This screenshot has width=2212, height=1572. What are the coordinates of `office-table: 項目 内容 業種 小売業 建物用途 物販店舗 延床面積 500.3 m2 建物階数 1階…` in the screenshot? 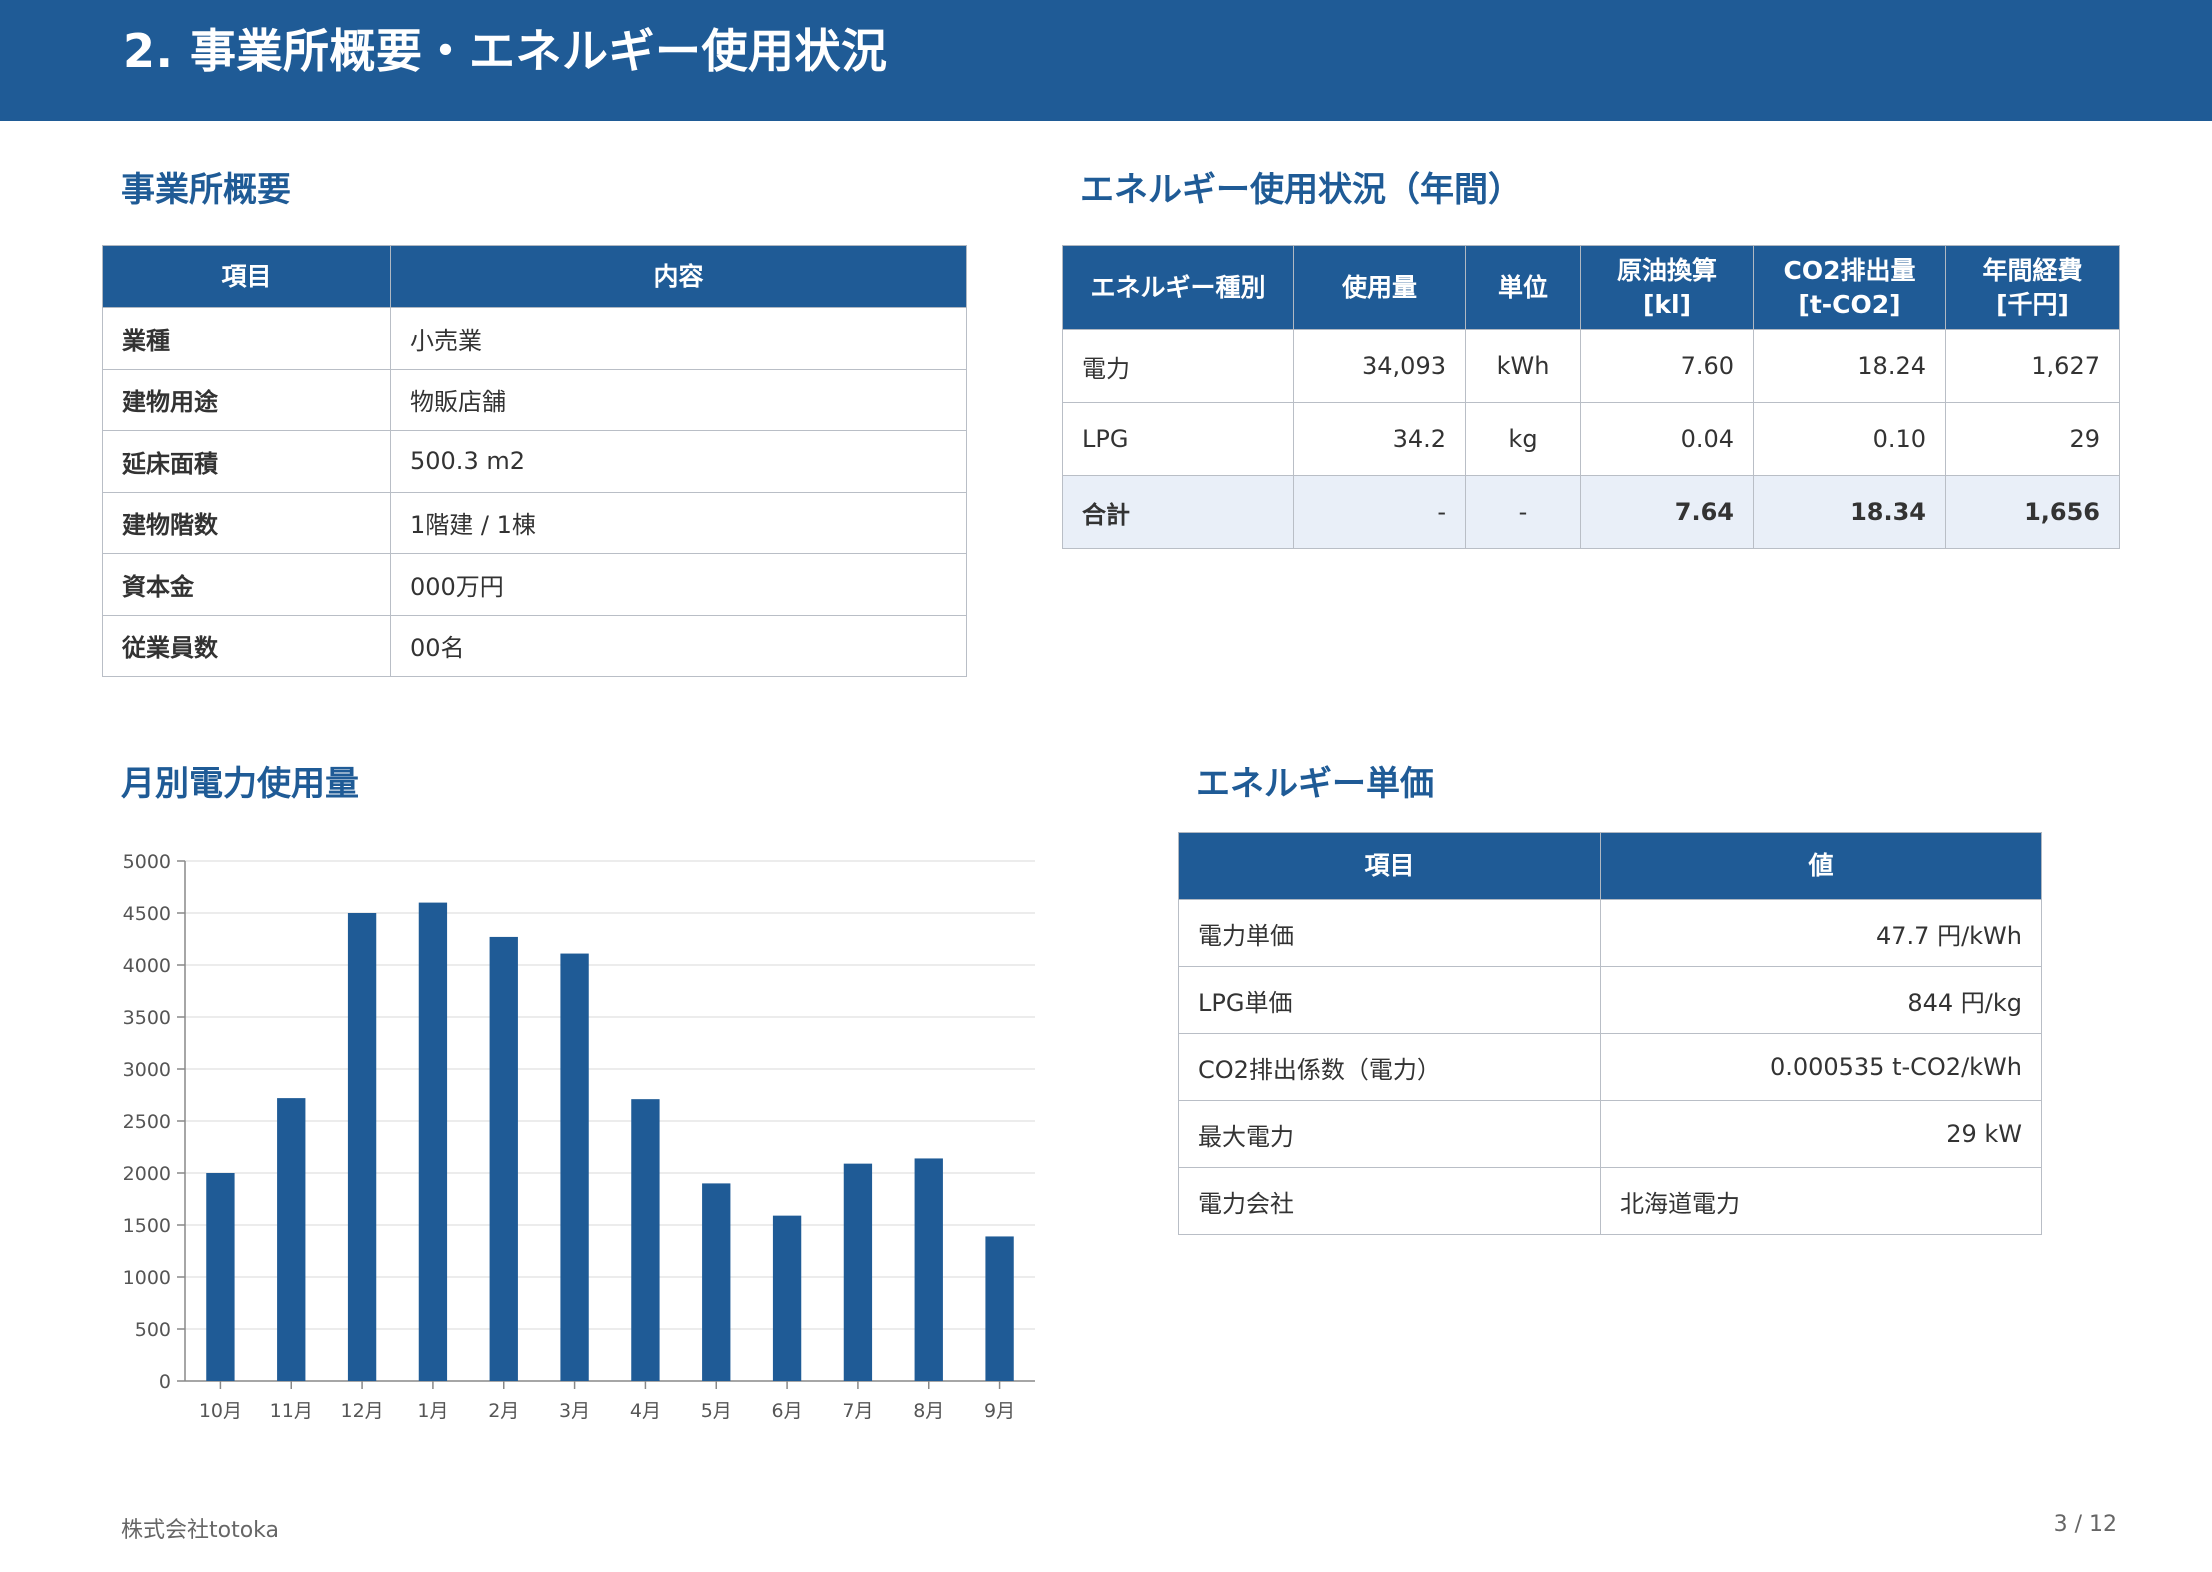 It's located at (534, 461).